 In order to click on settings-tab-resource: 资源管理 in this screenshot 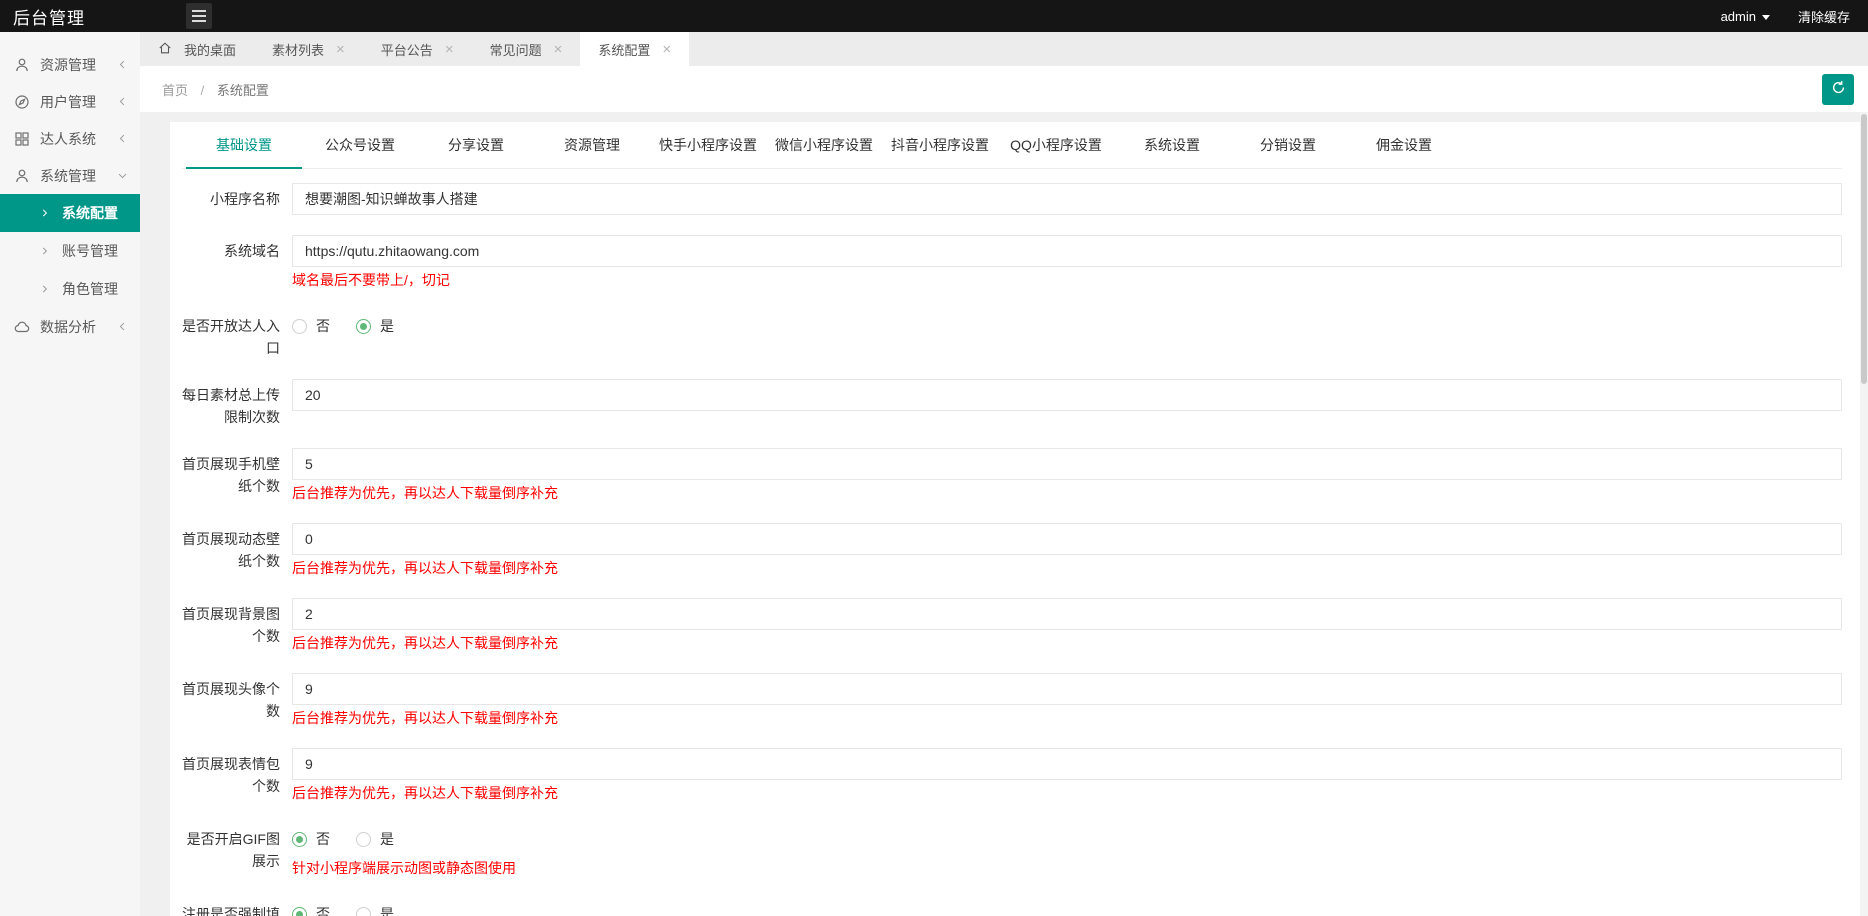, I will do `click(592, 145)`.